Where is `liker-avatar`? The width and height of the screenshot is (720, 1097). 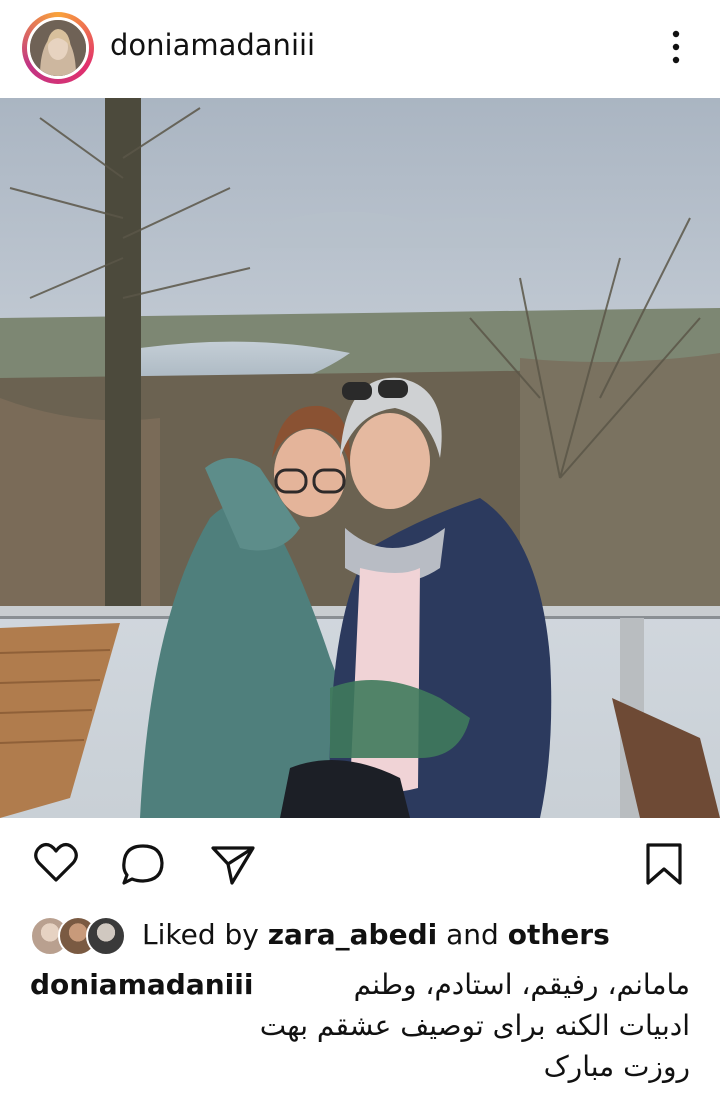
liker-avatar is located at coordinates (106, 936).